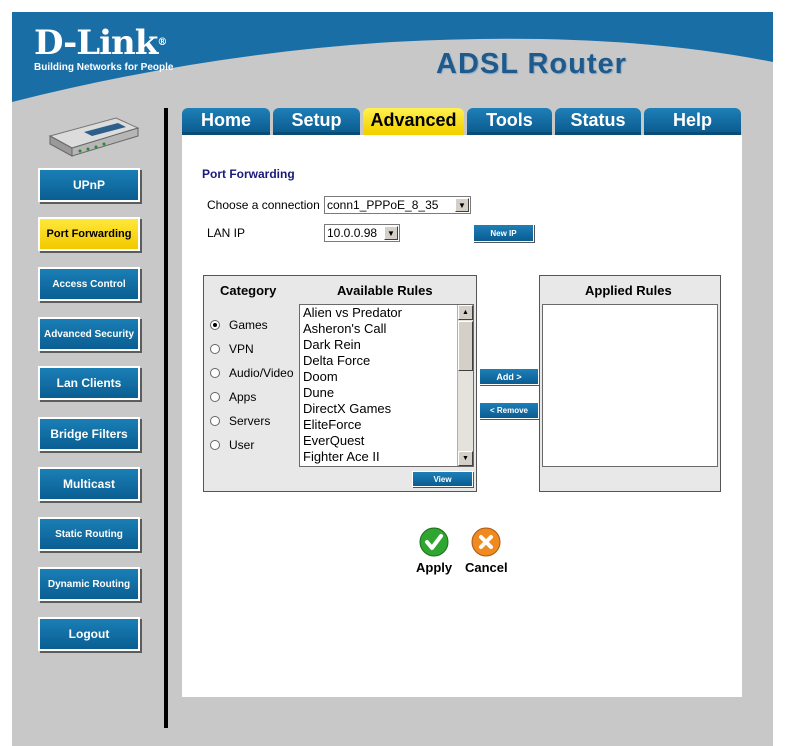 This screenshot has height=746, width=785. I want to click on available-rules-header: Available Rules, so click(385, 290).